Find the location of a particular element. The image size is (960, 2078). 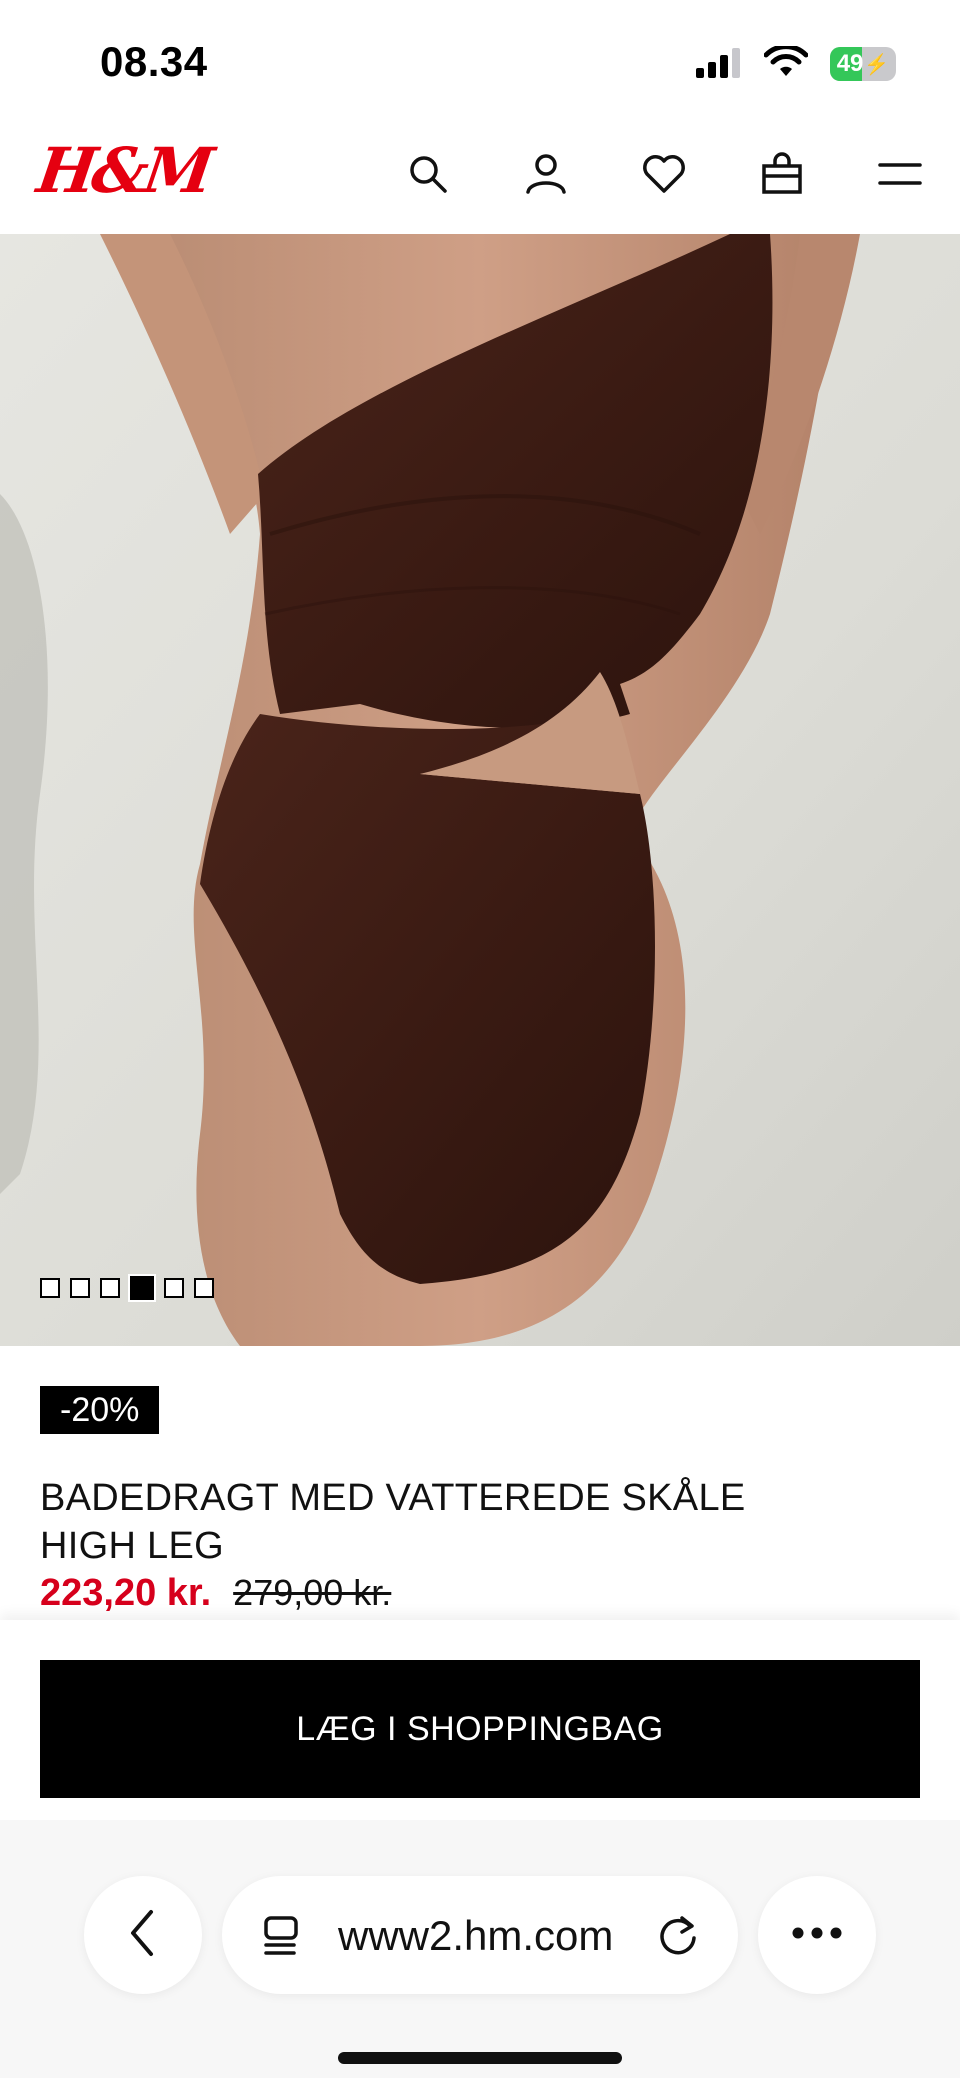

status-time: 08.34 is located at coordinates (154, 61).